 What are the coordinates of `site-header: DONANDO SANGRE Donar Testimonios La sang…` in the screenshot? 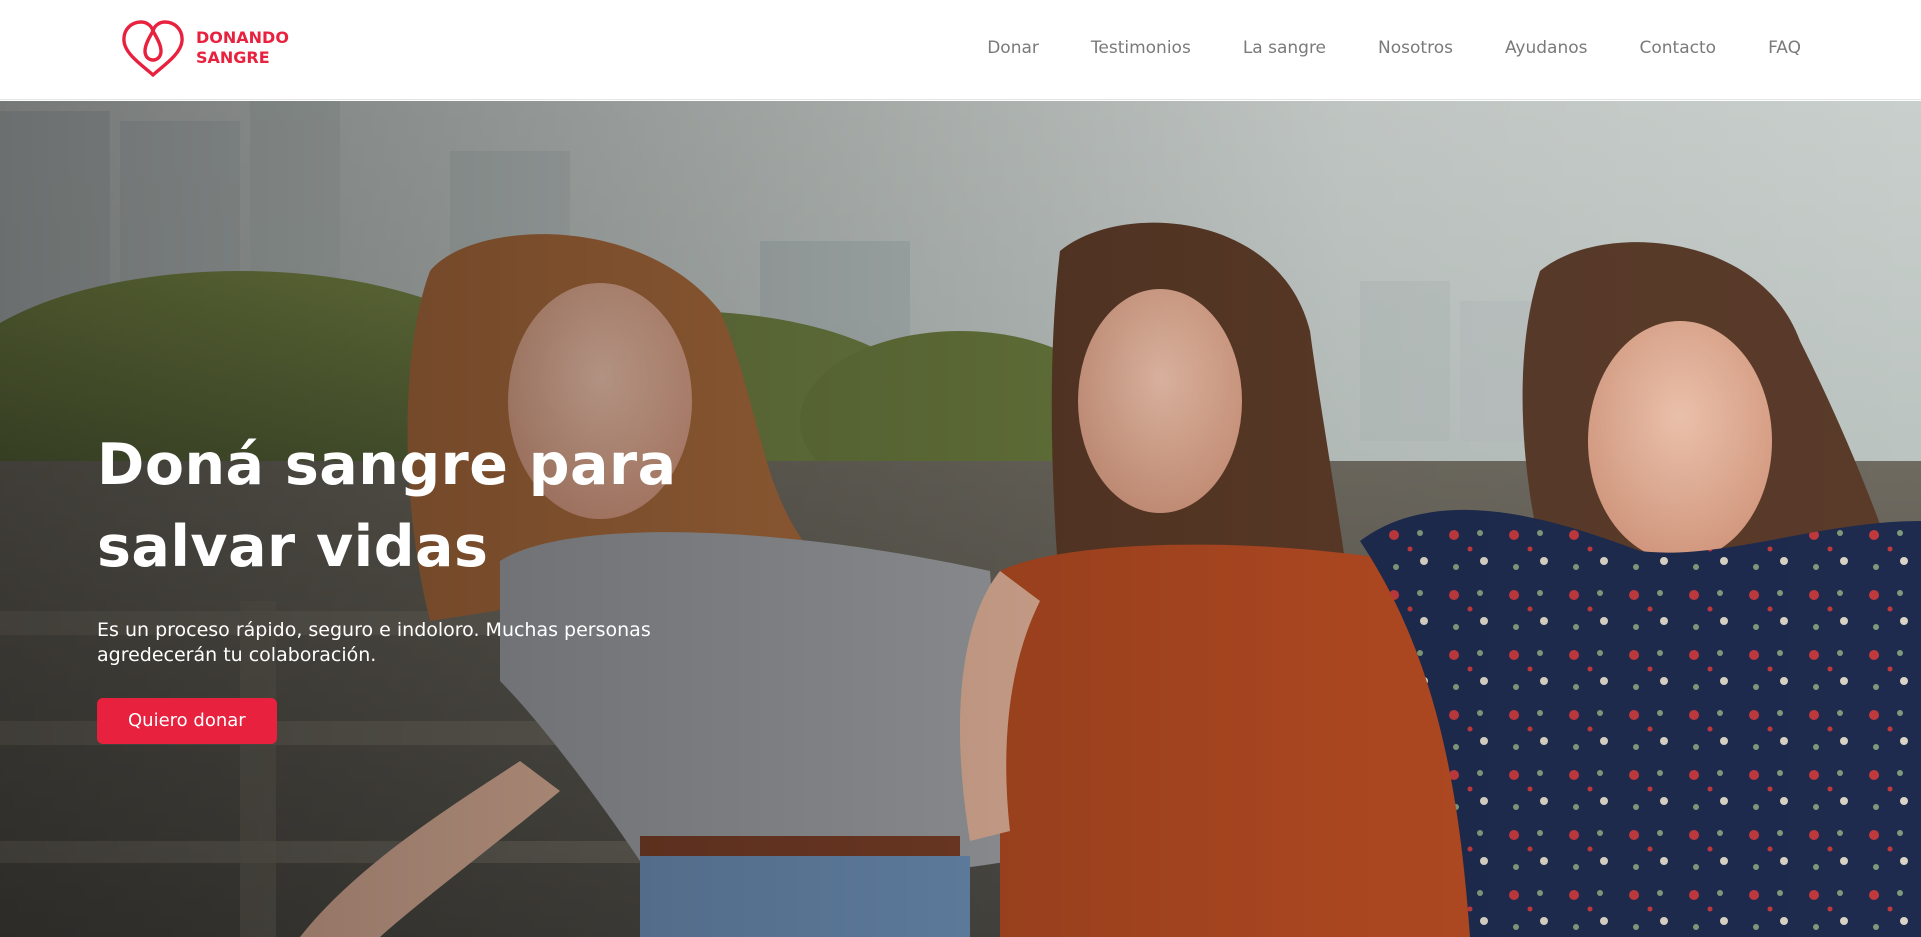 It's located at (960, 50).